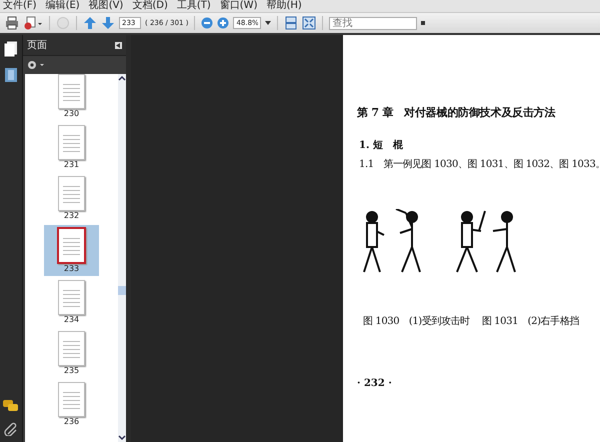 The image size is (600, 442). What do you see at coordinates (456, 112) in the screenshot?
I see `chapter-title: 第 7 章 对付器械的防御技术及反击方法` at bounding box center [456, 112].